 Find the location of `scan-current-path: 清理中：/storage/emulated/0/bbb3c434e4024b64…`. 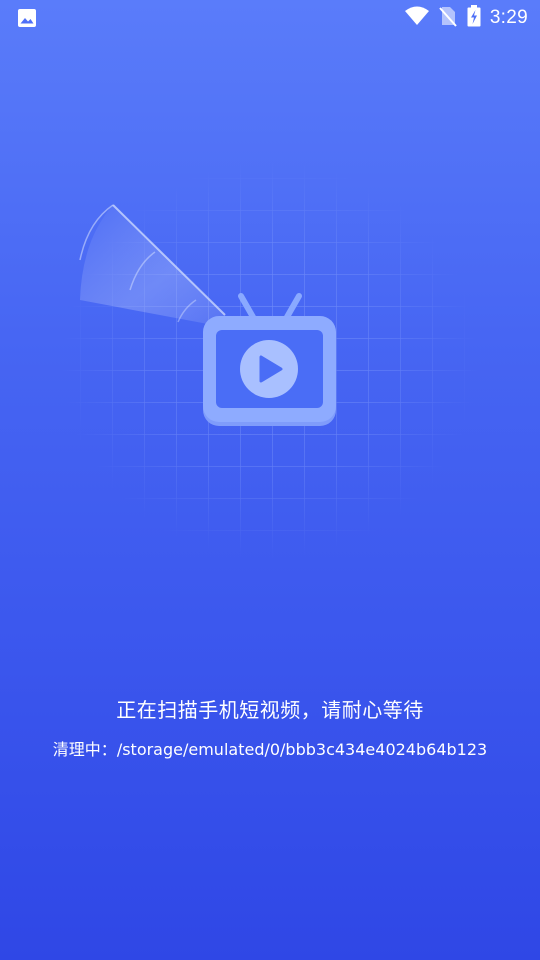

scan-current-path: 清理中：/storage/emulated/0/bbb3c434e4024b64… is located at coordinates (270, 748).